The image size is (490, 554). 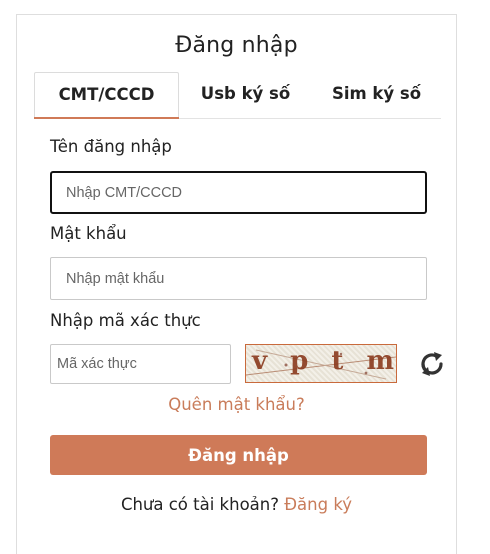 I want to click on login-button: Đăng nhập, so click(x=238, y=455).